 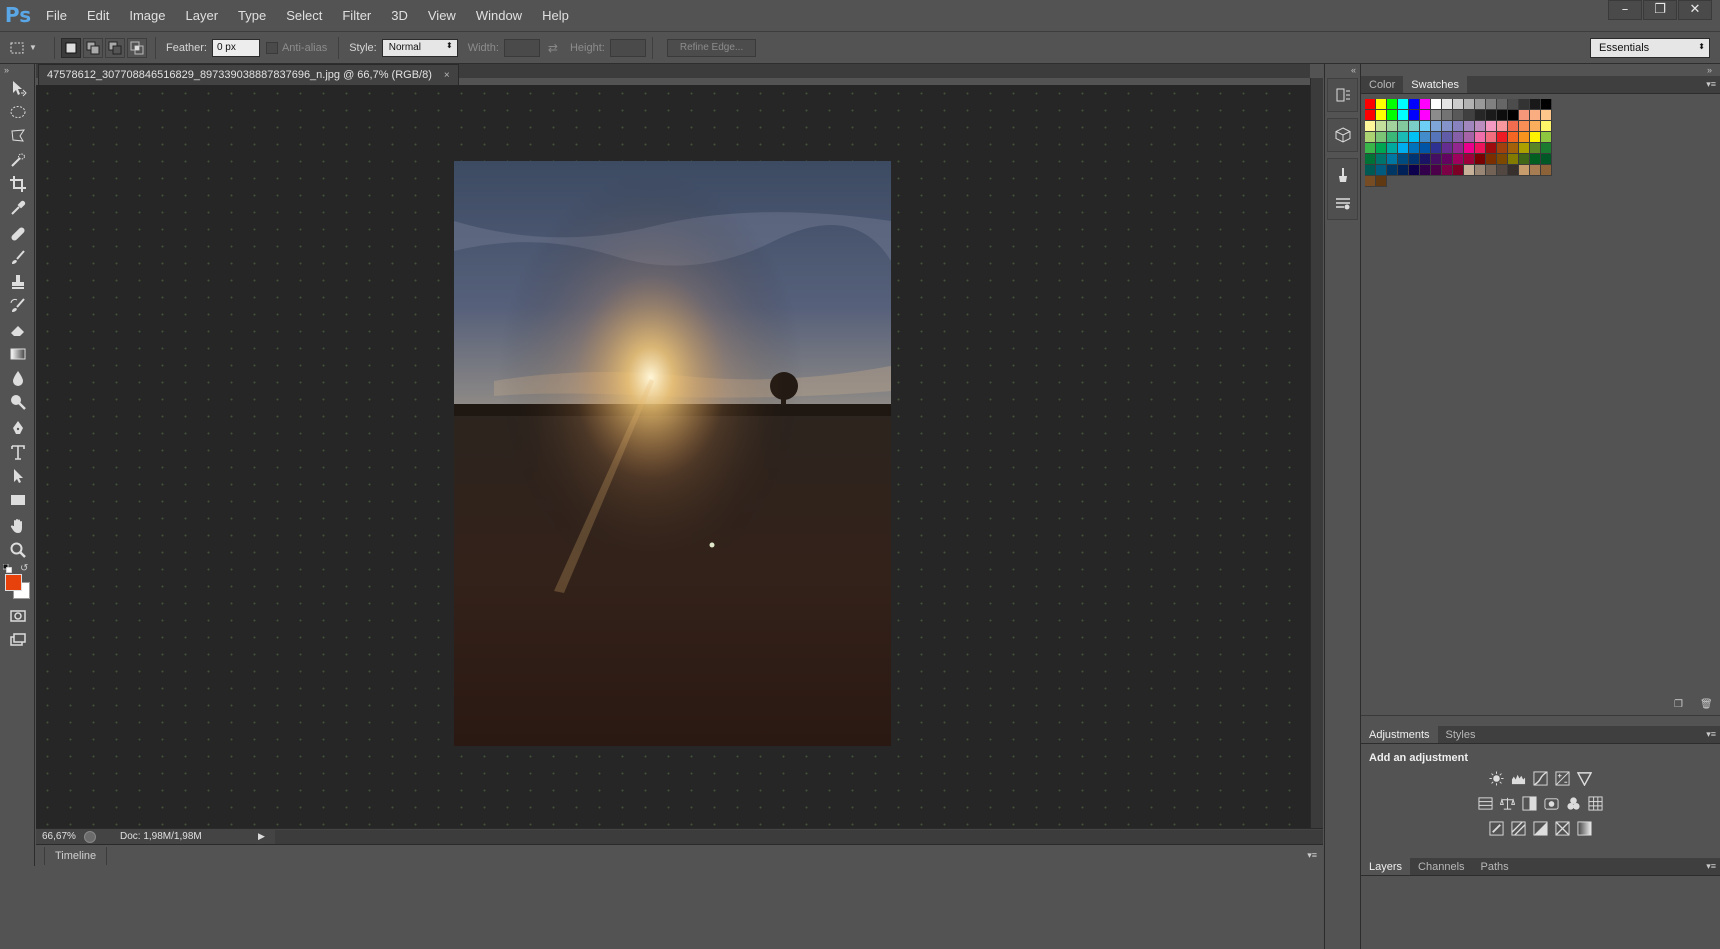 What do you see at coordinates (447, 75) in the screenshot?
I see `close-document-icon: ×` at bounding box center [447, 75].